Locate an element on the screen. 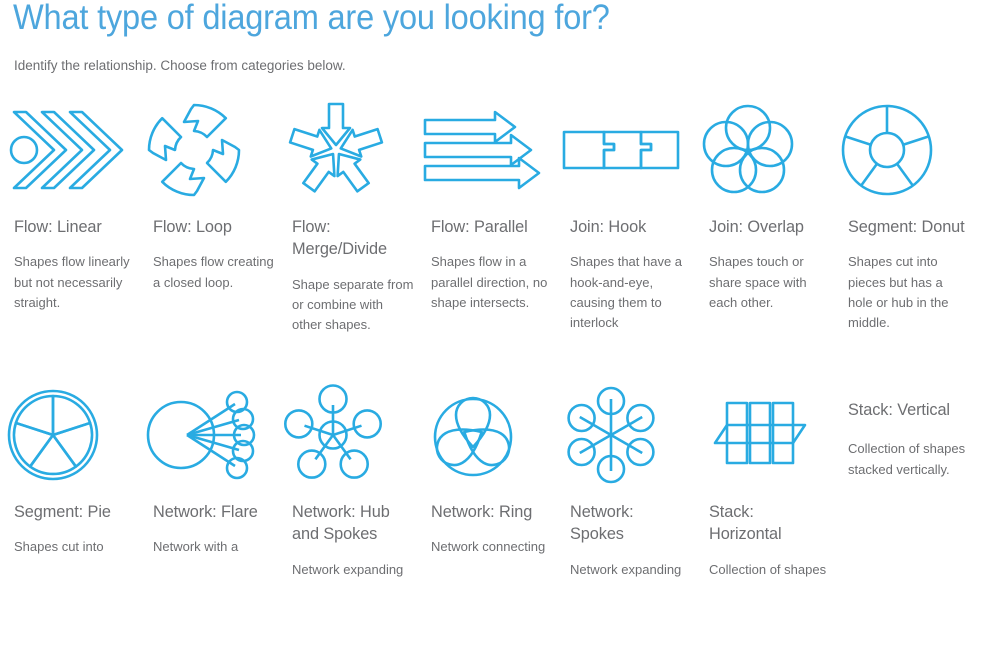  category-card-network-ring: Network: Ring Network connecting is located at coordinates (486, 471).